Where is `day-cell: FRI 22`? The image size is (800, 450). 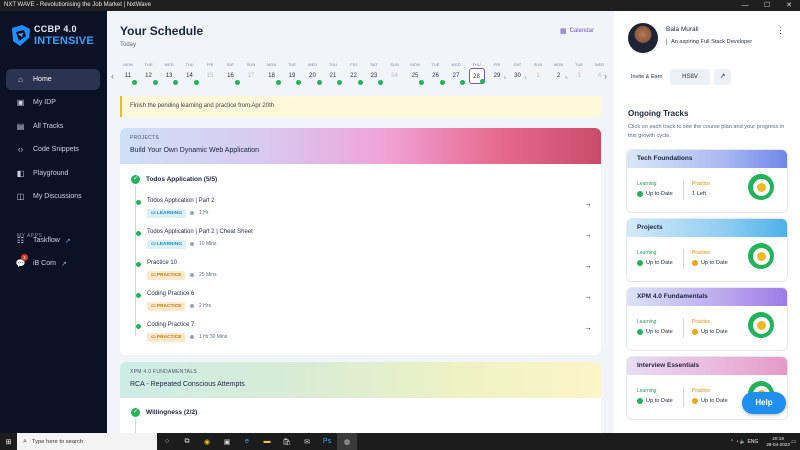
day-cell: FRI 22 is located at coordinates (354, 77).